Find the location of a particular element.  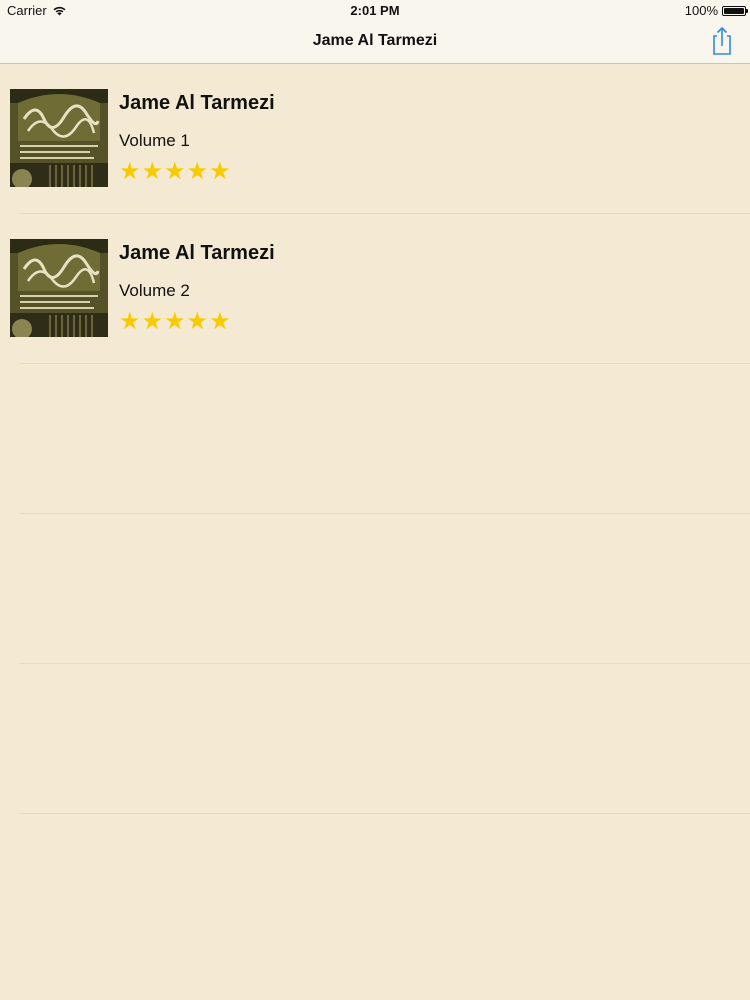

share-icon is located at coordinates (722, 40).